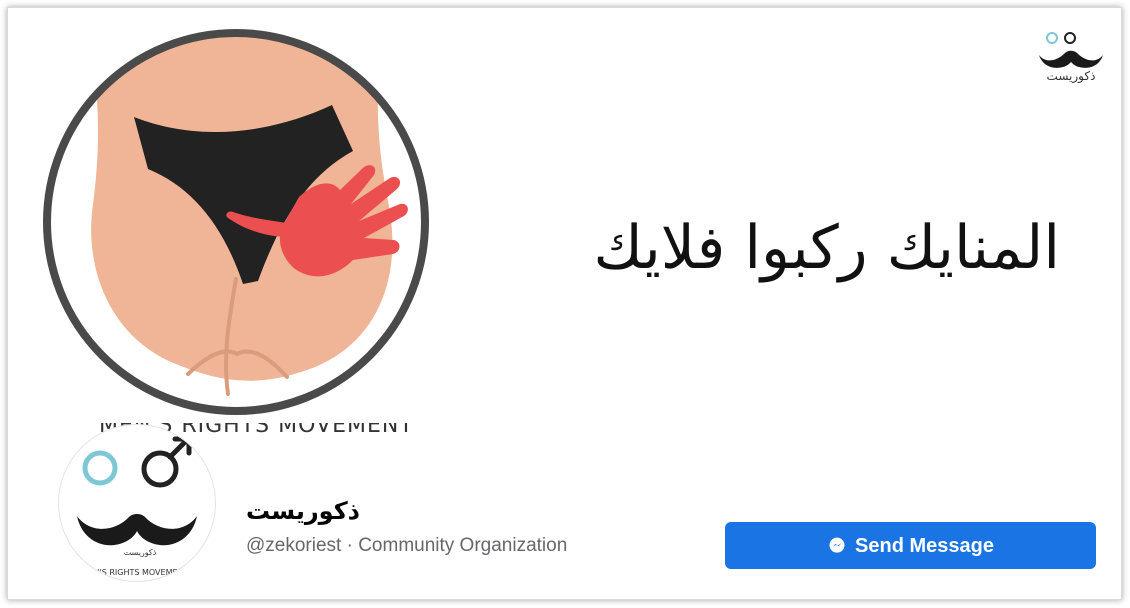 The height and width of the screenshot is (608, 1130). What do you see at coordinates (336, 511) in the screenshot?
I see `page-name: ذكوريست` at bounding box center [336, 511].